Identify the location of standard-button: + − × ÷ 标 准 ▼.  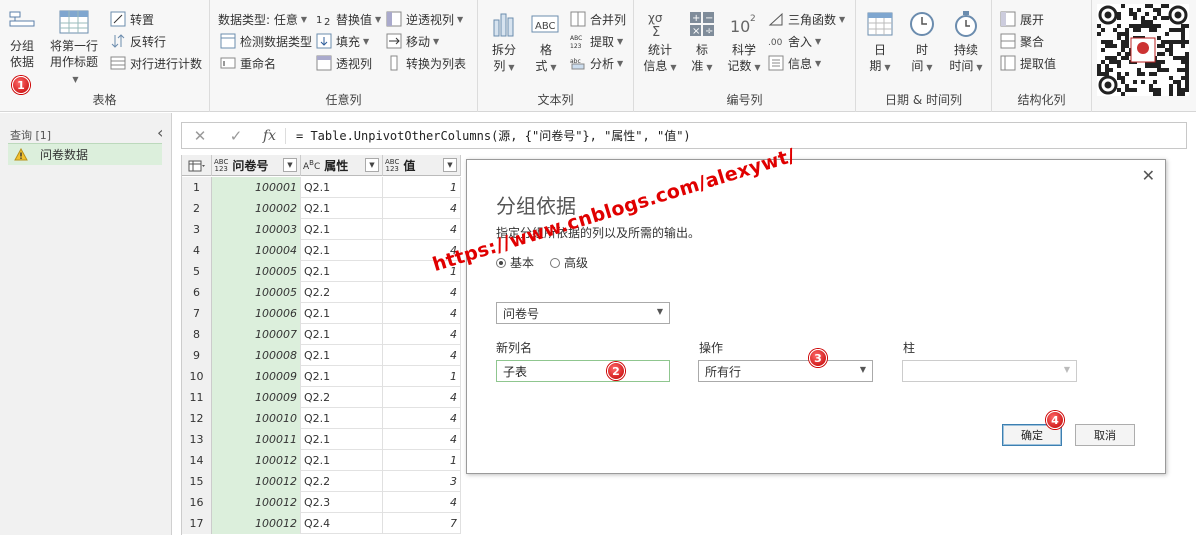
(702, 43).